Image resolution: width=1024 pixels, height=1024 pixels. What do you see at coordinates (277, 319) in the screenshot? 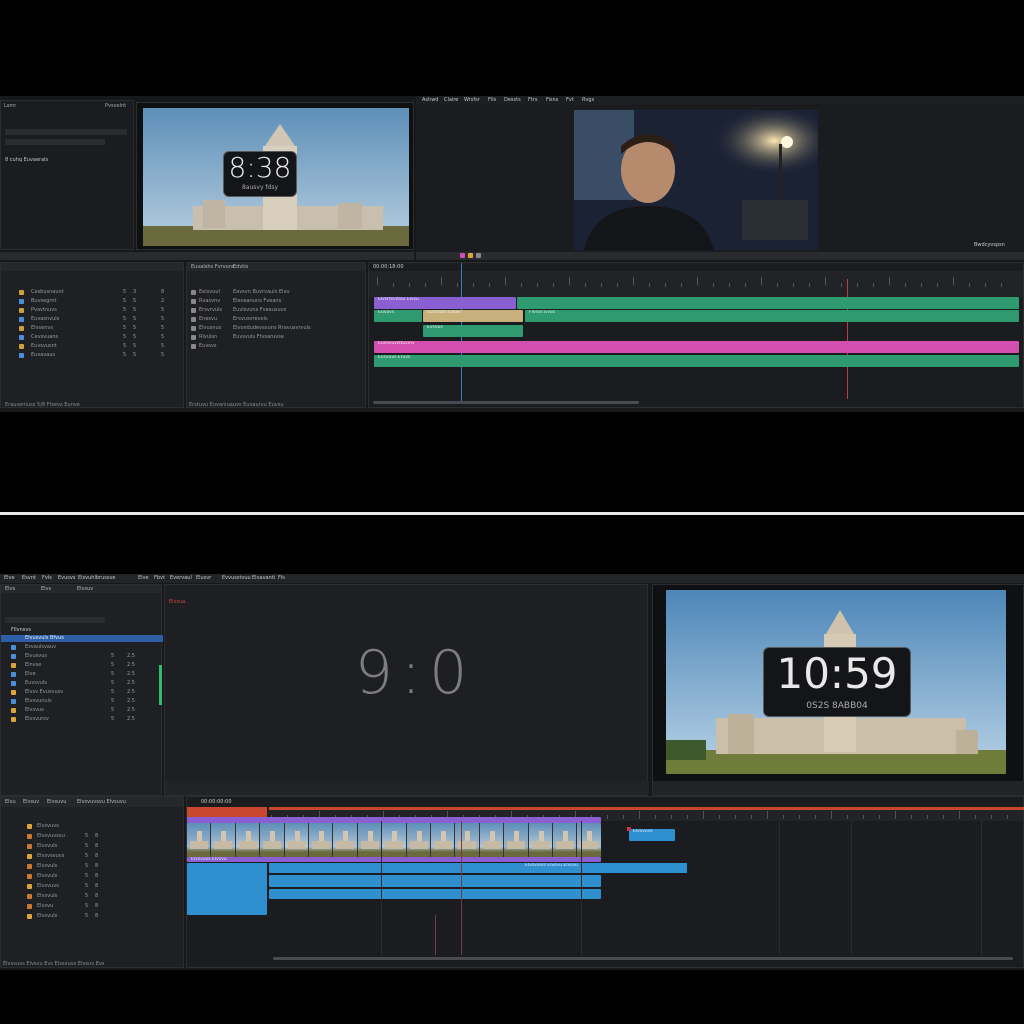
I see `top-media-row: Enesvu Ersvusvrevels` at bounding box center [277, 319].